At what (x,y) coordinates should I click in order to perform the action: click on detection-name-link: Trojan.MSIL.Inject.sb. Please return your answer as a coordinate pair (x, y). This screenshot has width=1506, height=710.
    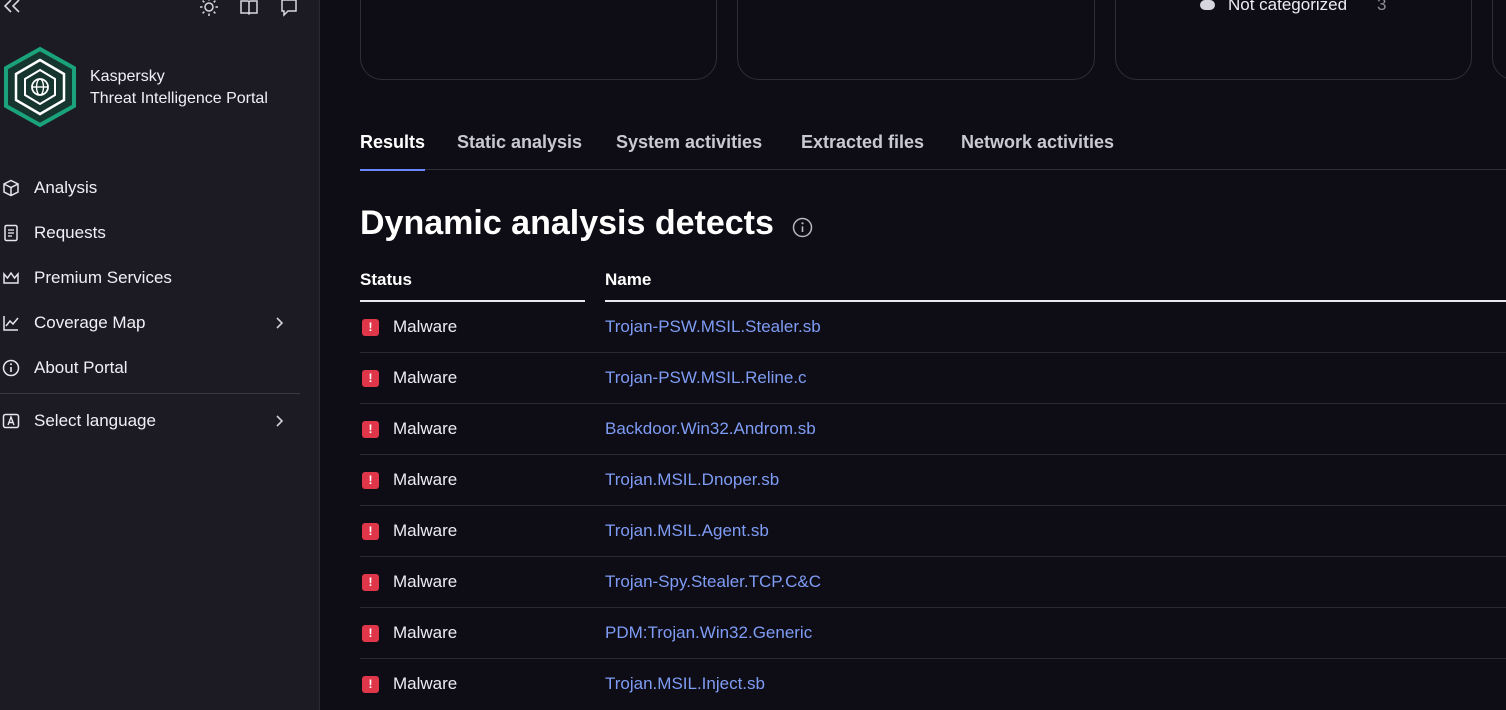
    Looking at the image, I should click on (685, 684).